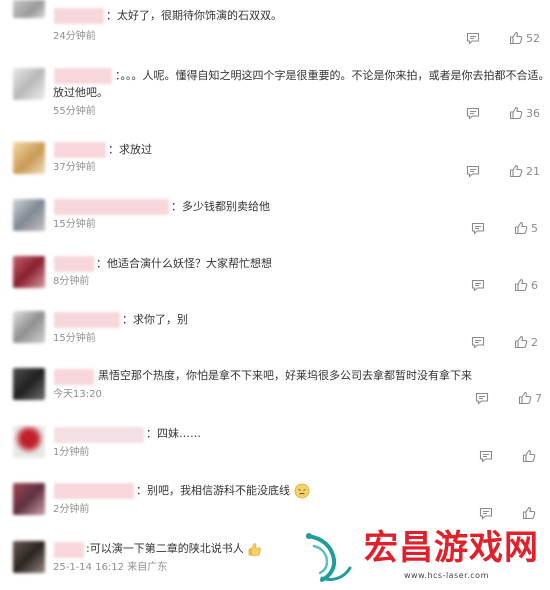 This screenshot has height=590, width=550. I want to click on like-count: 7, so click(538, 398).